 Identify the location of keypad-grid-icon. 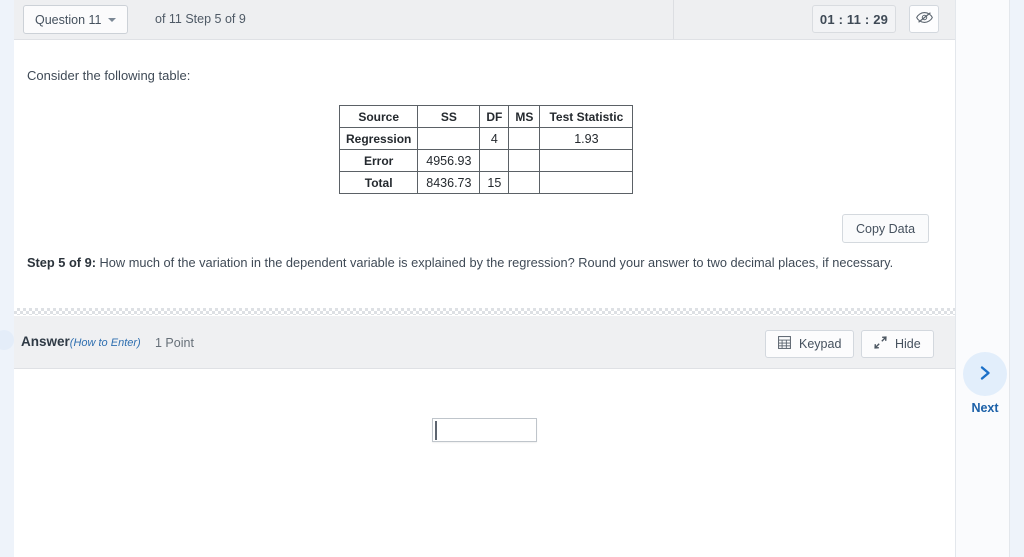
(784, 344).